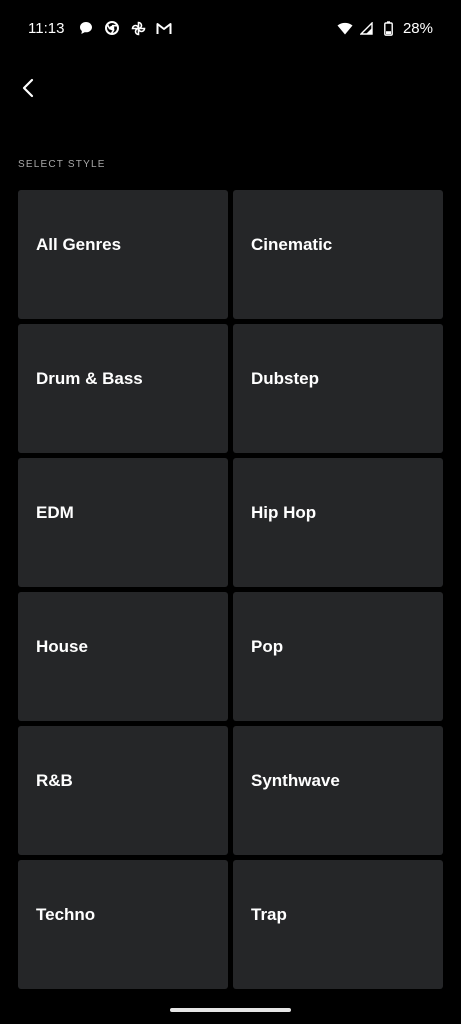 This screenshot has width=461, height=1024. I want to click on genre-tile-dubstep: Dubstep, so click(338, 388).